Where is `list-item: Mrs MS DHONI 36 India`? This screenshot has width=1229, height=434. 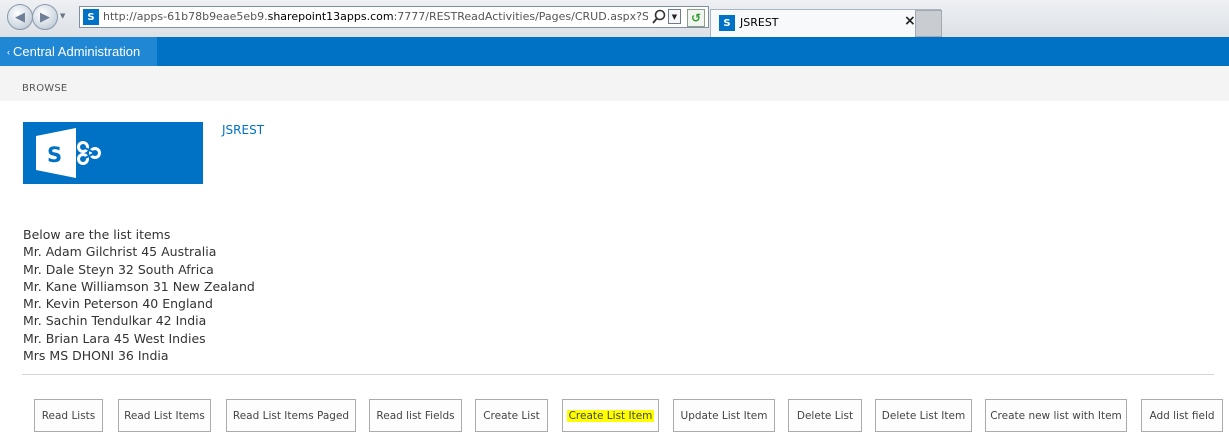 list-item: Mrs MS DHONI 36 India is located at coordinates (96, 356).